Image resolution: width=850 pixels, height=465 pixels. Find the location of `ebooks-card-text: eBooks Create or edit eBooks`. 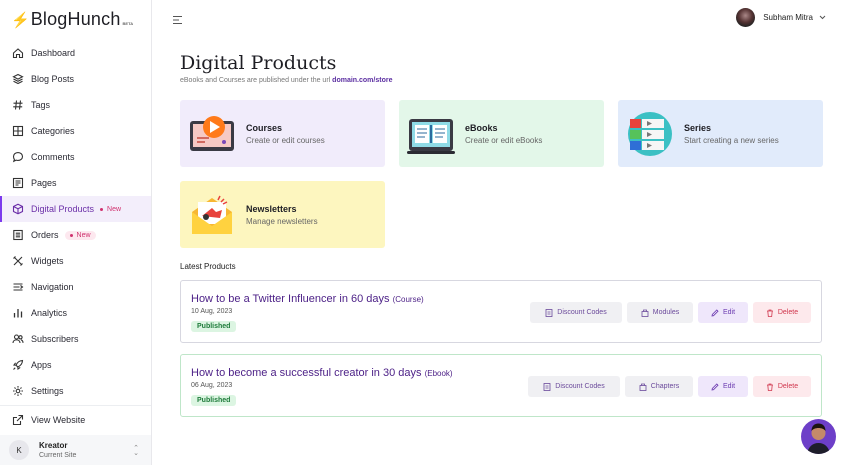

ebooks-card-text: eBooks Create or edit eBooks is located at coordinates (503, 134).